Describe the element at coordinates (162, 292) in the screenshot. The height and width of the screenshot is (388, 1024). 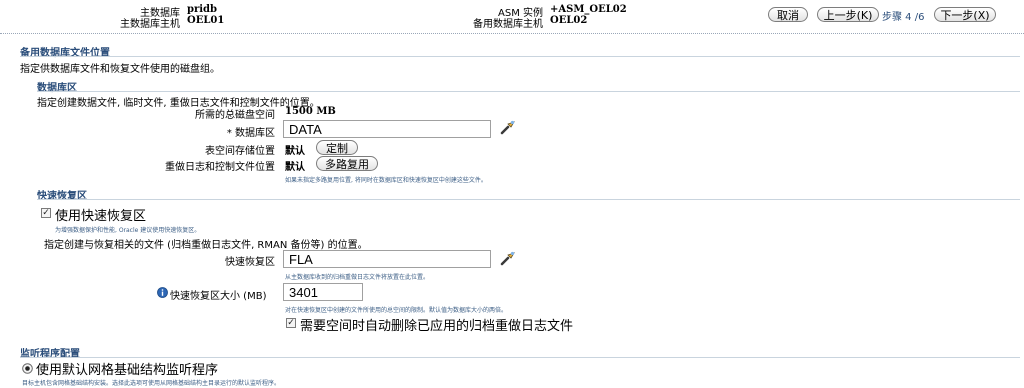
I see `info-icon` at that location.